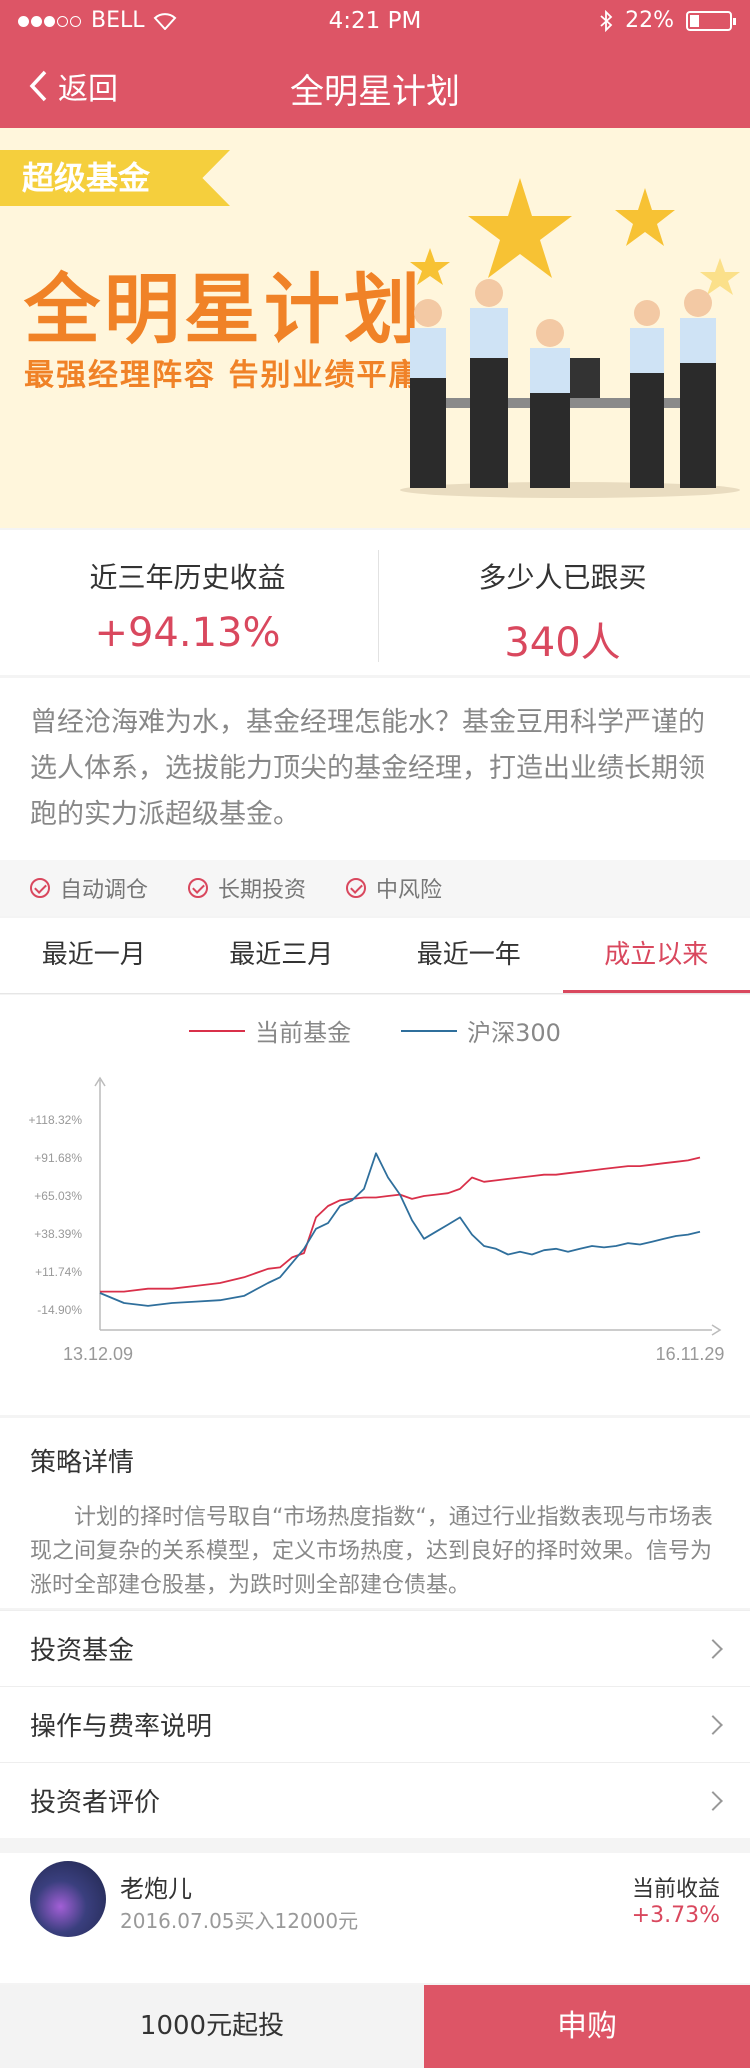 The height and width of the screenshot is (2068, 750). Describe the element at coordinates (514, 1033) in the screenshot. I see `legend-index-label: 沪深300` at that location.